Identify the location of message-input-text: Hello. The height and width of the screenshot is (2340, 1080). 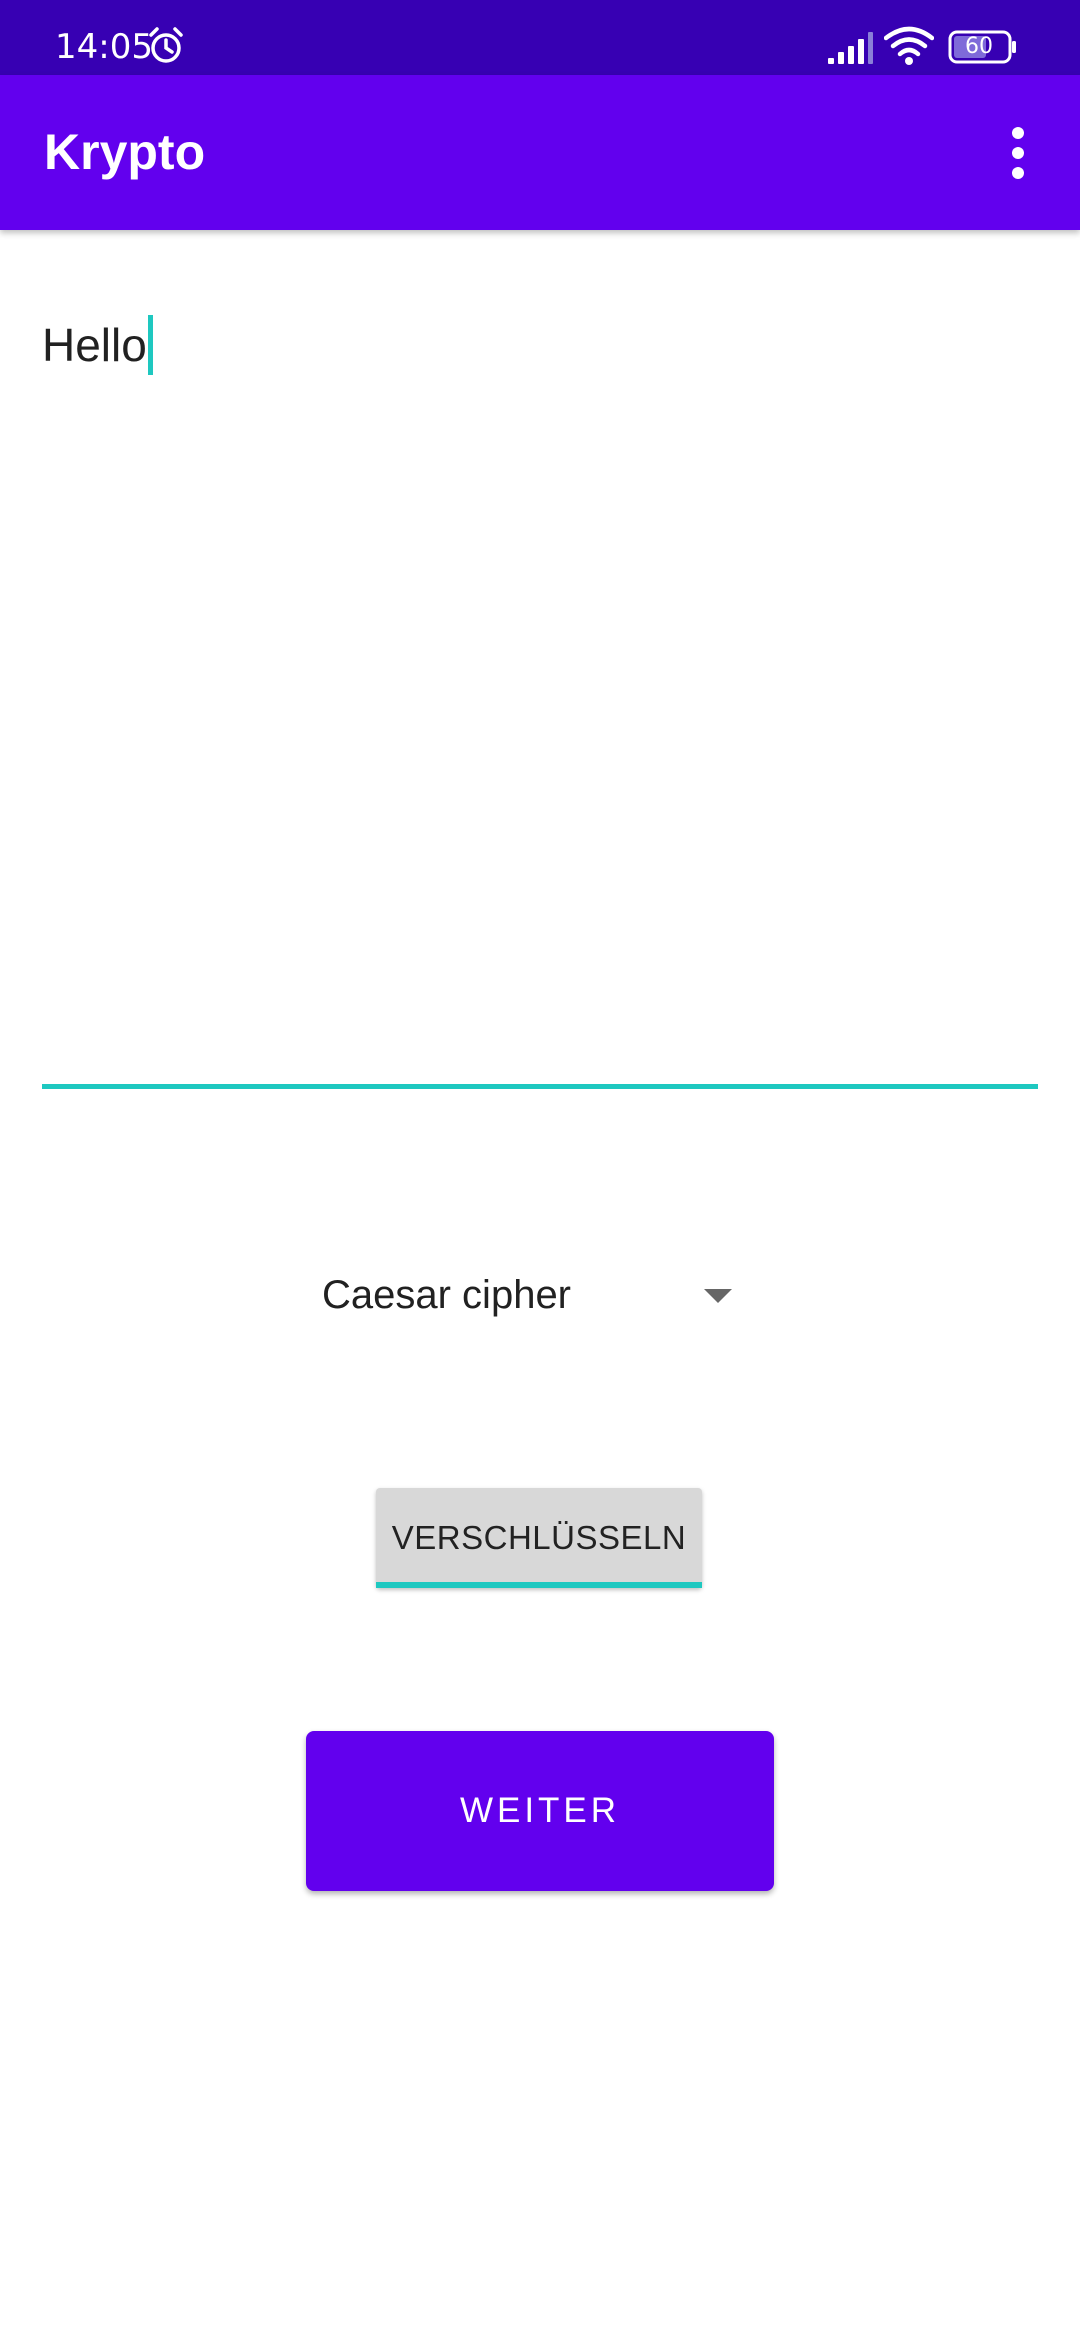
(97, 345).